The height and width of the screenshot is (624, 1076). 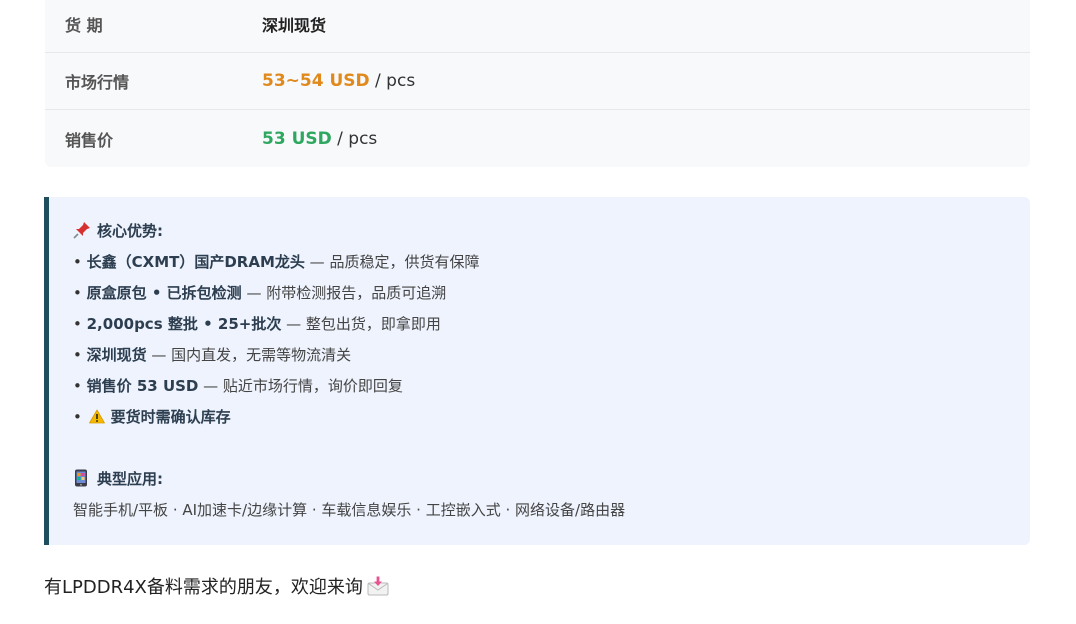 What do you see at coordinates (142, 386) in the screenshot?
I see `advantage-strong: 销售价 53 USD` at bounding box center [142, 386].